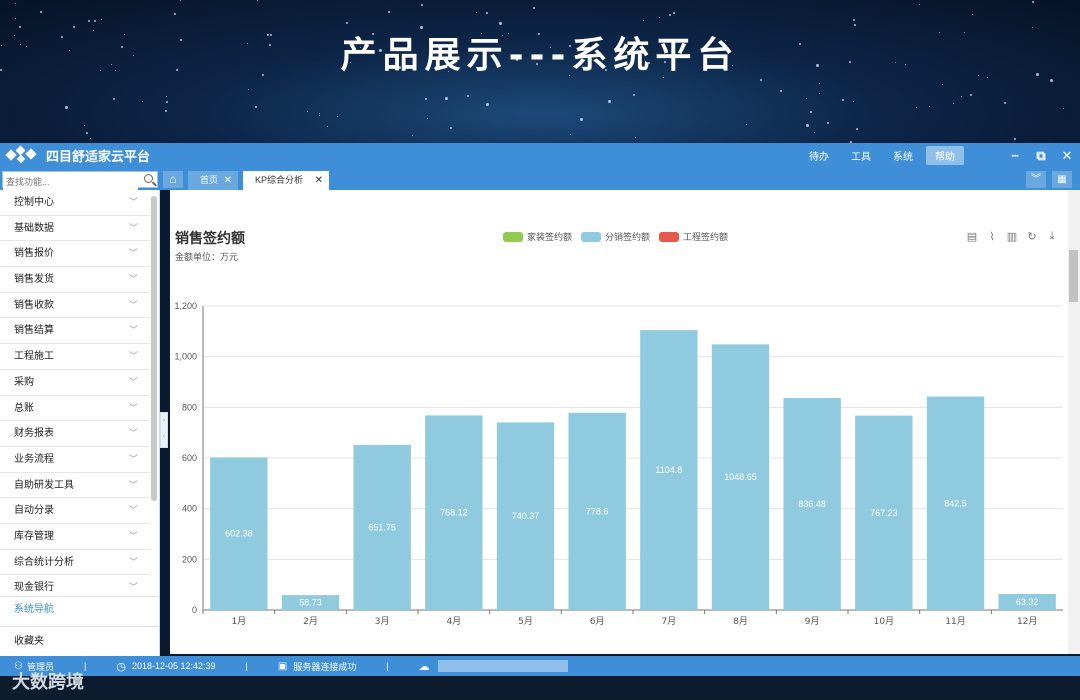  What do you see at coordinates (540, 179) in the screenshot?
I see `tab-row: ⌂ 首页 ✕ KP综合分析 ✕ ︾ ▦` at bounding box center [540, 179].